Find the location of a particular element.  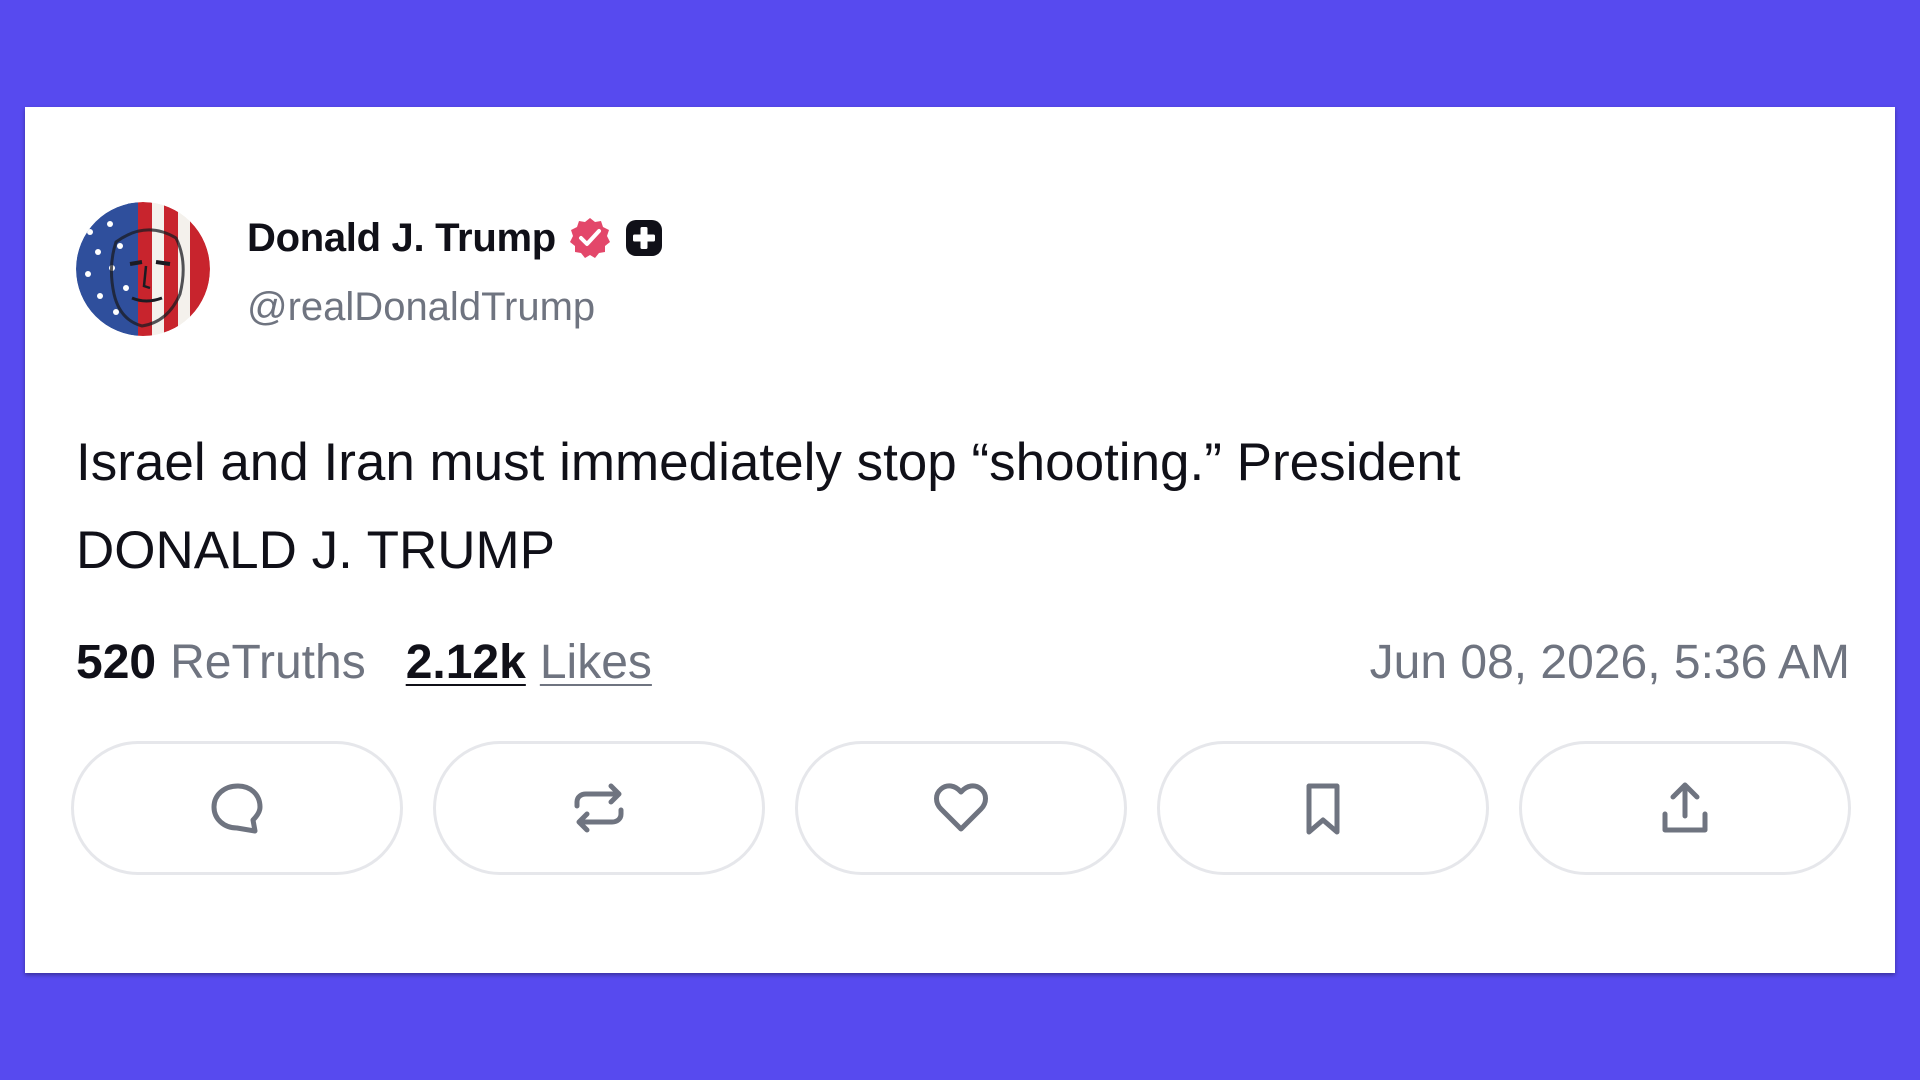

author-avatar is located at coordinates (143, 269).